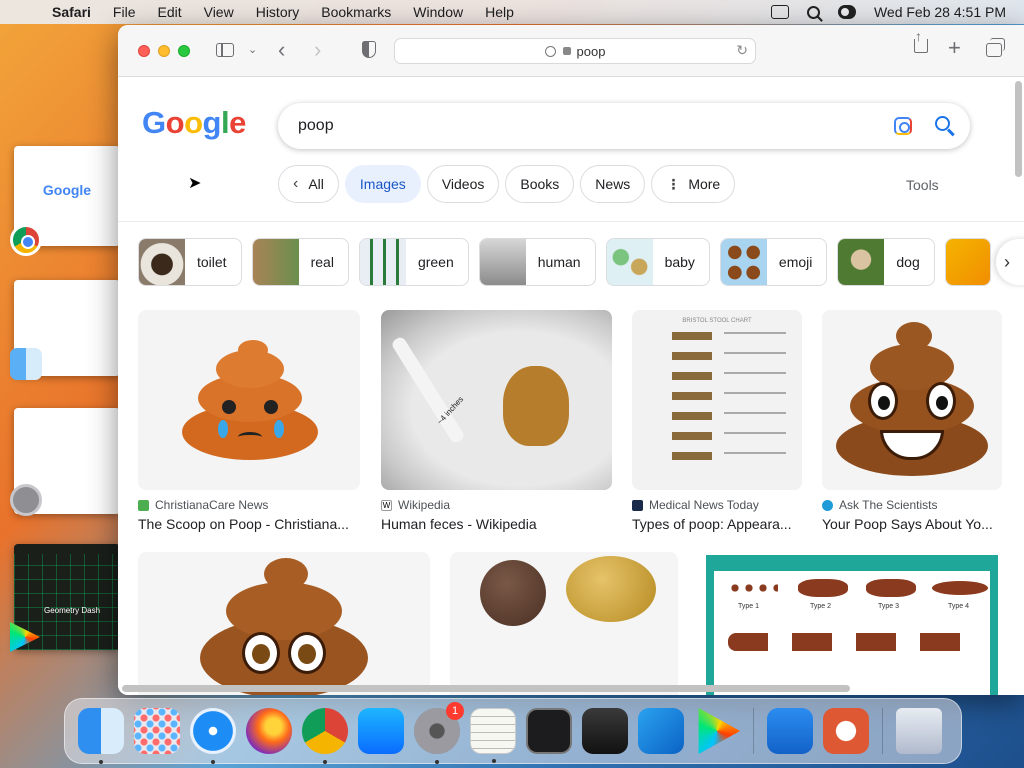  What do you see at coordinates (719, 731) in the screenshot?
I see `dock-google-play-icon` at bounding box center [719, 731].